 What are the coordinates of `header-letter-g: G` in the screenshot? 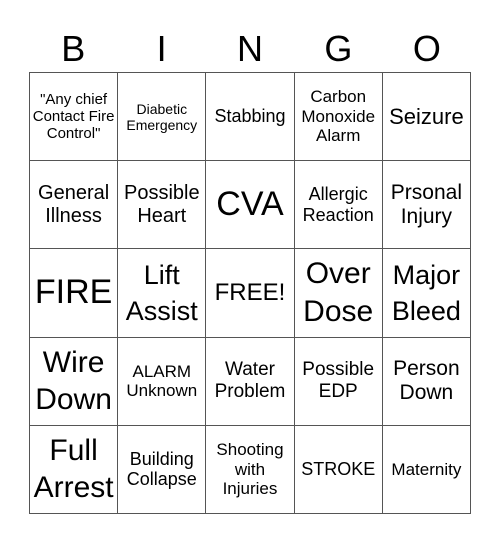 It's located at (338, 48).